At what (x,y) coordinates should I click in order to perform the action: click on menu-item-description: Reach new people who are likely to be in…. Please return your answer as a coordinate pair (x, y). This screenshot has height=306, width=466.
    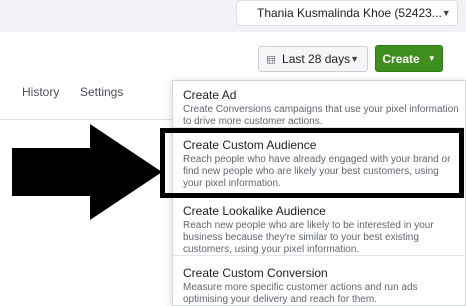
    Looking at the image, I should click on (308, 237).